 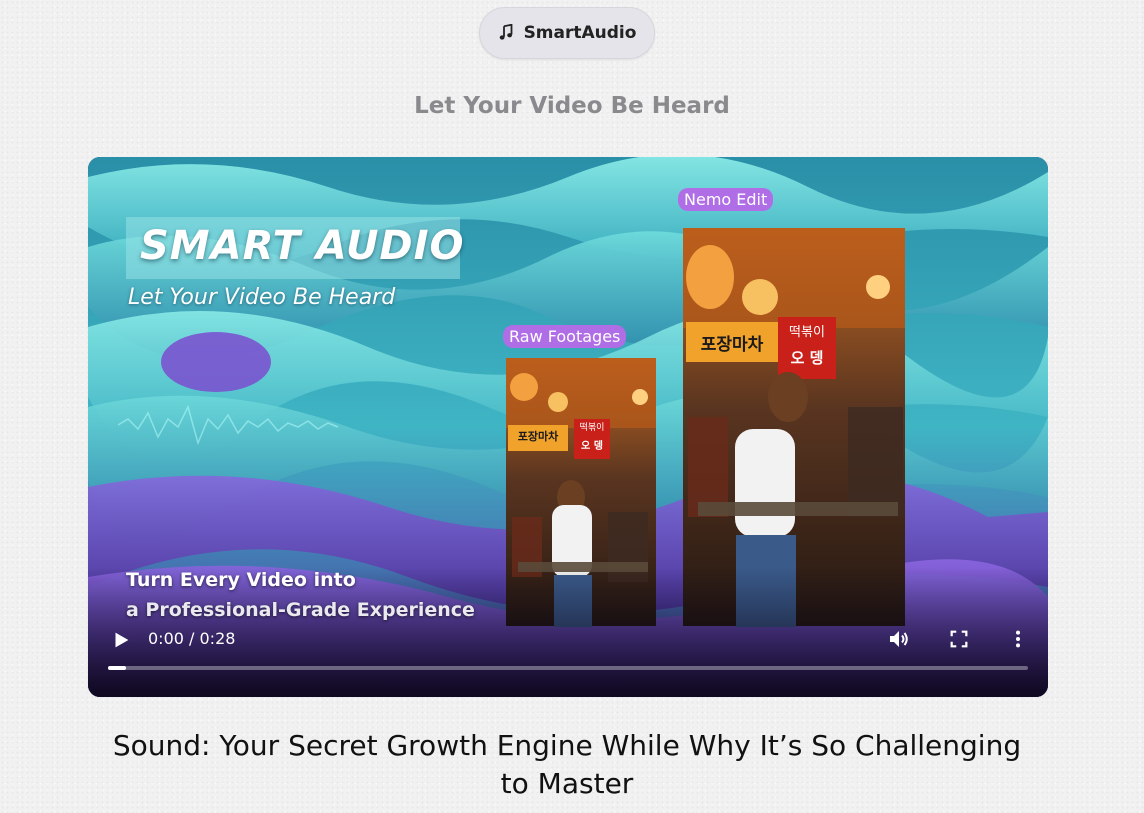 What do you see at coordinates (959, 639) in the screenshot?
I see `fullscreen-icon` at bounding box center [959, 639].